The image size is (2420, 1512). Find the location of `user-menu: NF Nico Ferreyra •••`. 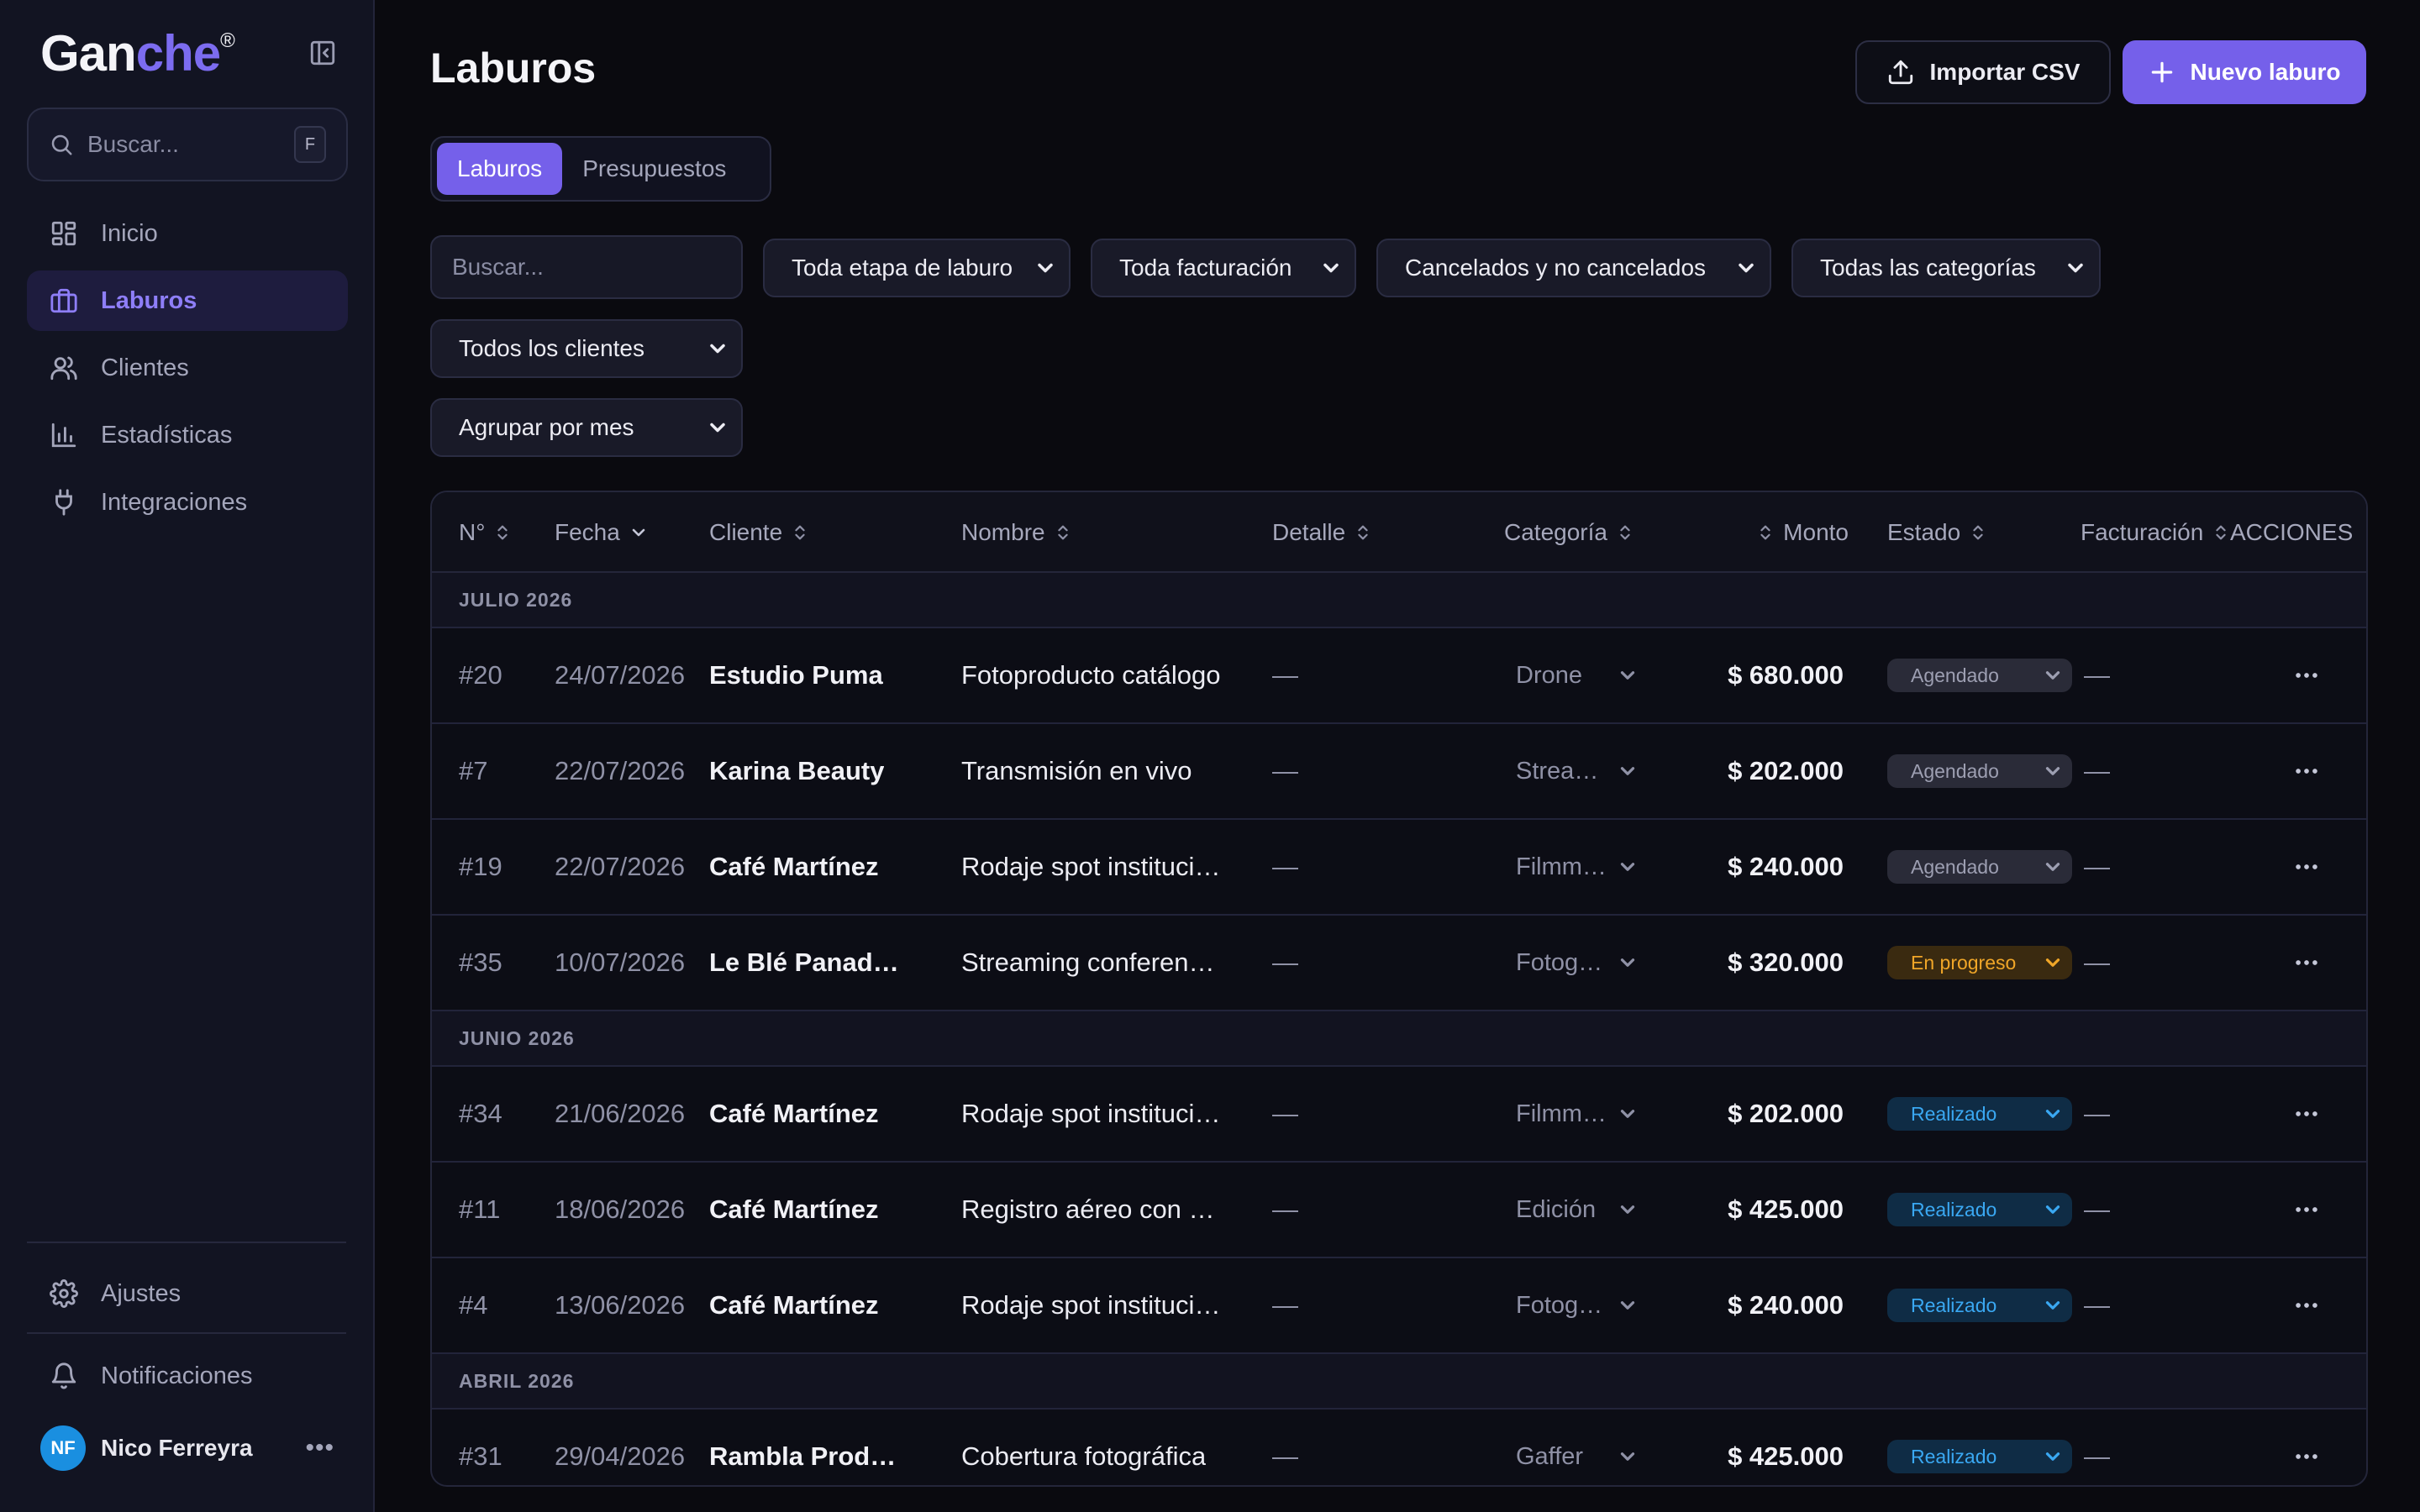

user-menu: NF Nico Ferreyra ••• is located at coordinates (187, 1448).